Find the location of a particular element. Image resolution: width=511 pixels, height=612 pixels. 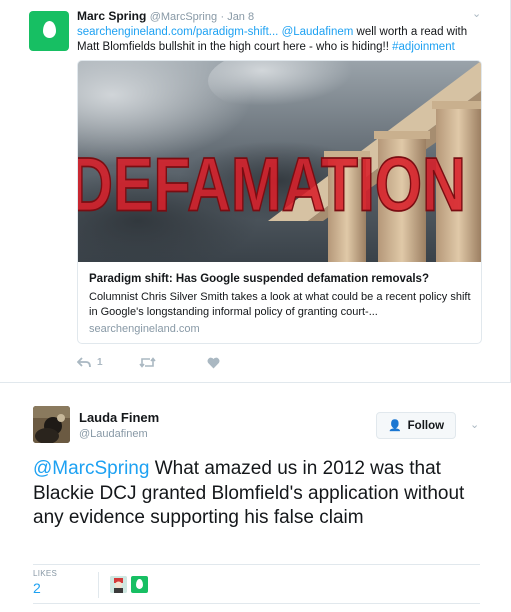

follow-button: 👤 Follow is located at coordinates (416, 425).